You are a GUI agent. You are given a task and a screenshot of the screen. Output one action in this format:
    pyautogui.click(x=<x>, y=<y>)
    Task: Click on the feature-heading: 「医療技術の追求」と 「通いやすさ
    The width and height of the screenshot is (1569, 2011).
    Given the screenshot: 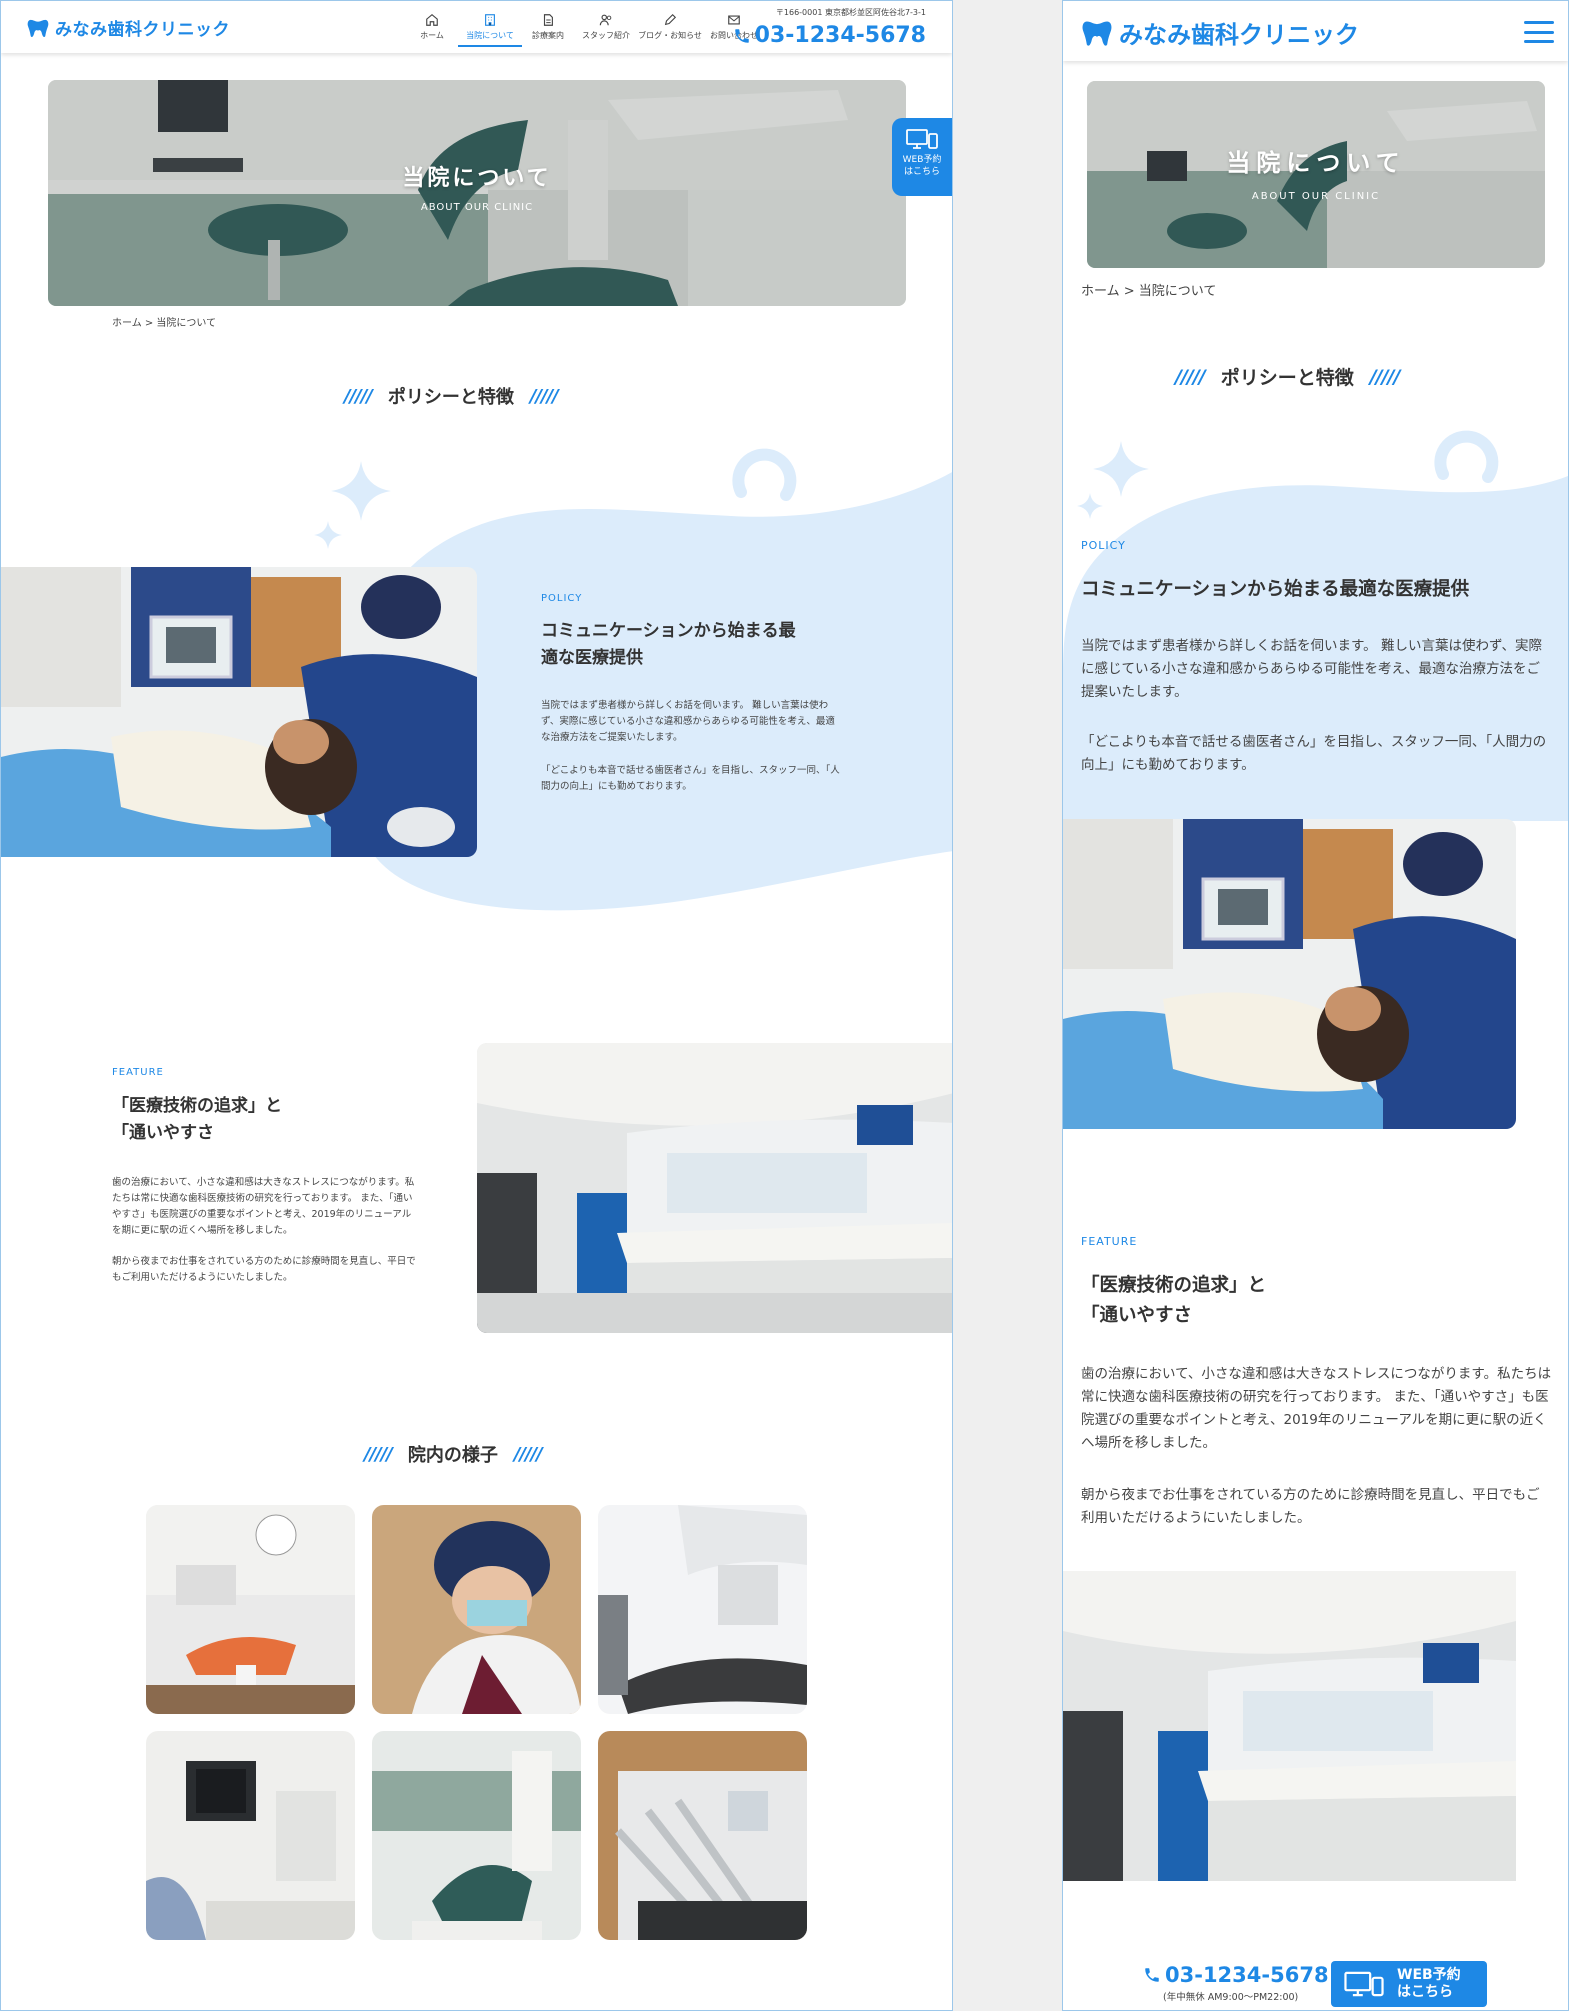 What is the action you would take?
    pyautogui.click(x=242, y=1120)
    